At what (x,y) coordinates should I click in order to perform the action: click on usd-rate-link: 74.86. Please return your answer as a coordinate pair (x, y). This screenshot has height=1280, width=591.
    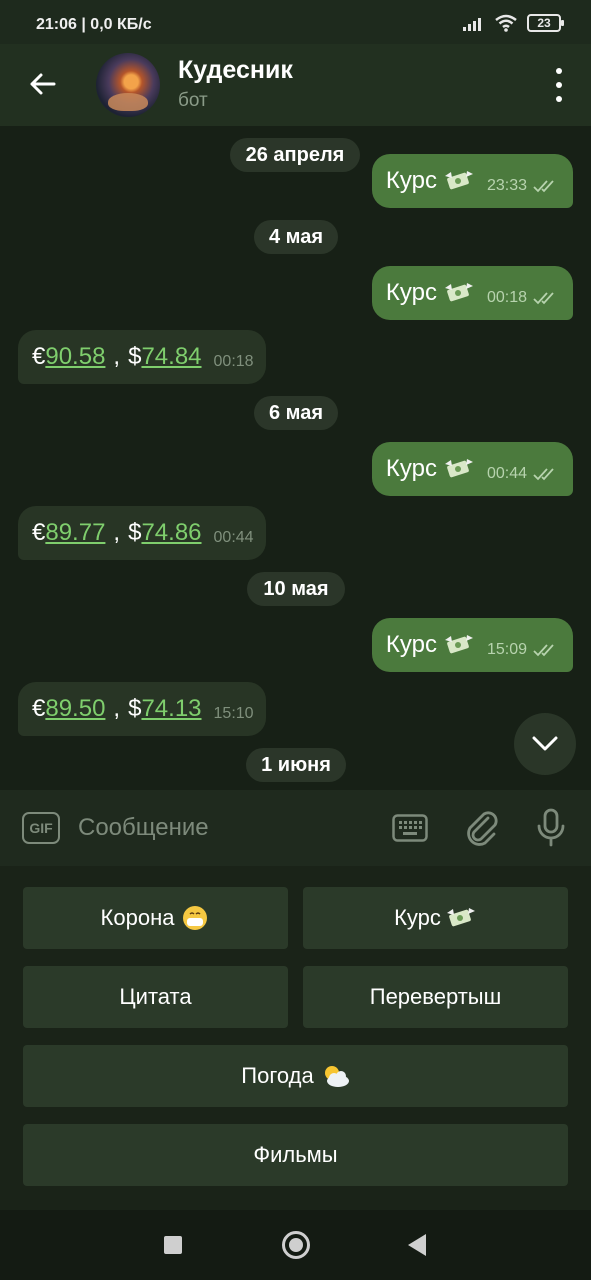
    Looking at the image, I should click on (171, 532).